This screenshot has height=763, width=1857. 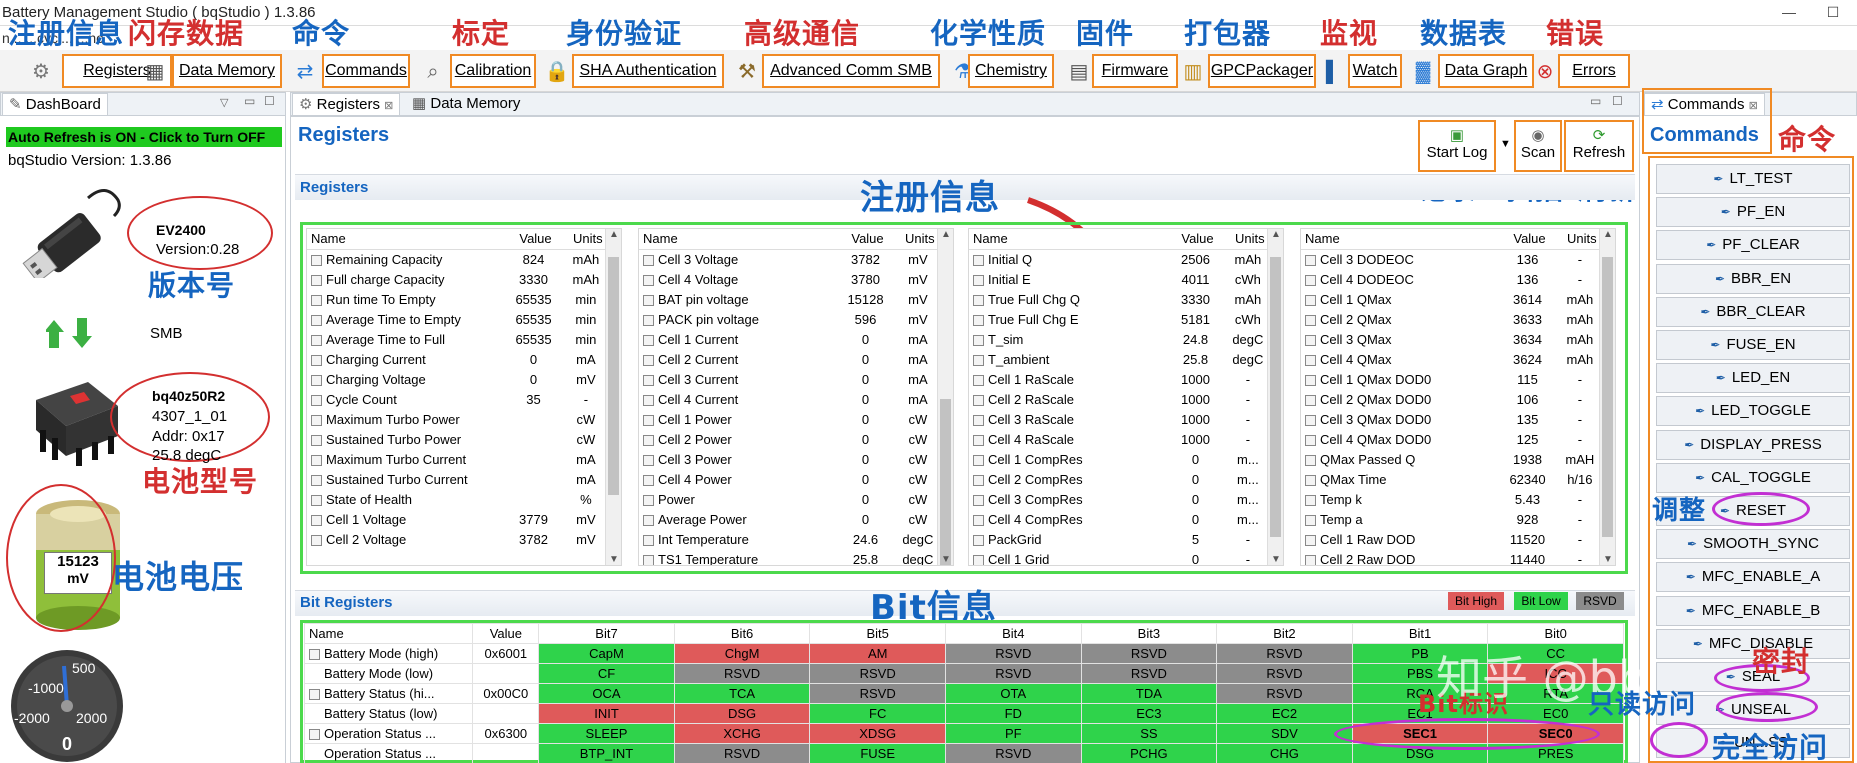 What do you see at coordinates (1753, 278) in the screenshot?
I see `command-bbr-en-button: ✒ BBR_EN` at bounding box center [1753, 278].